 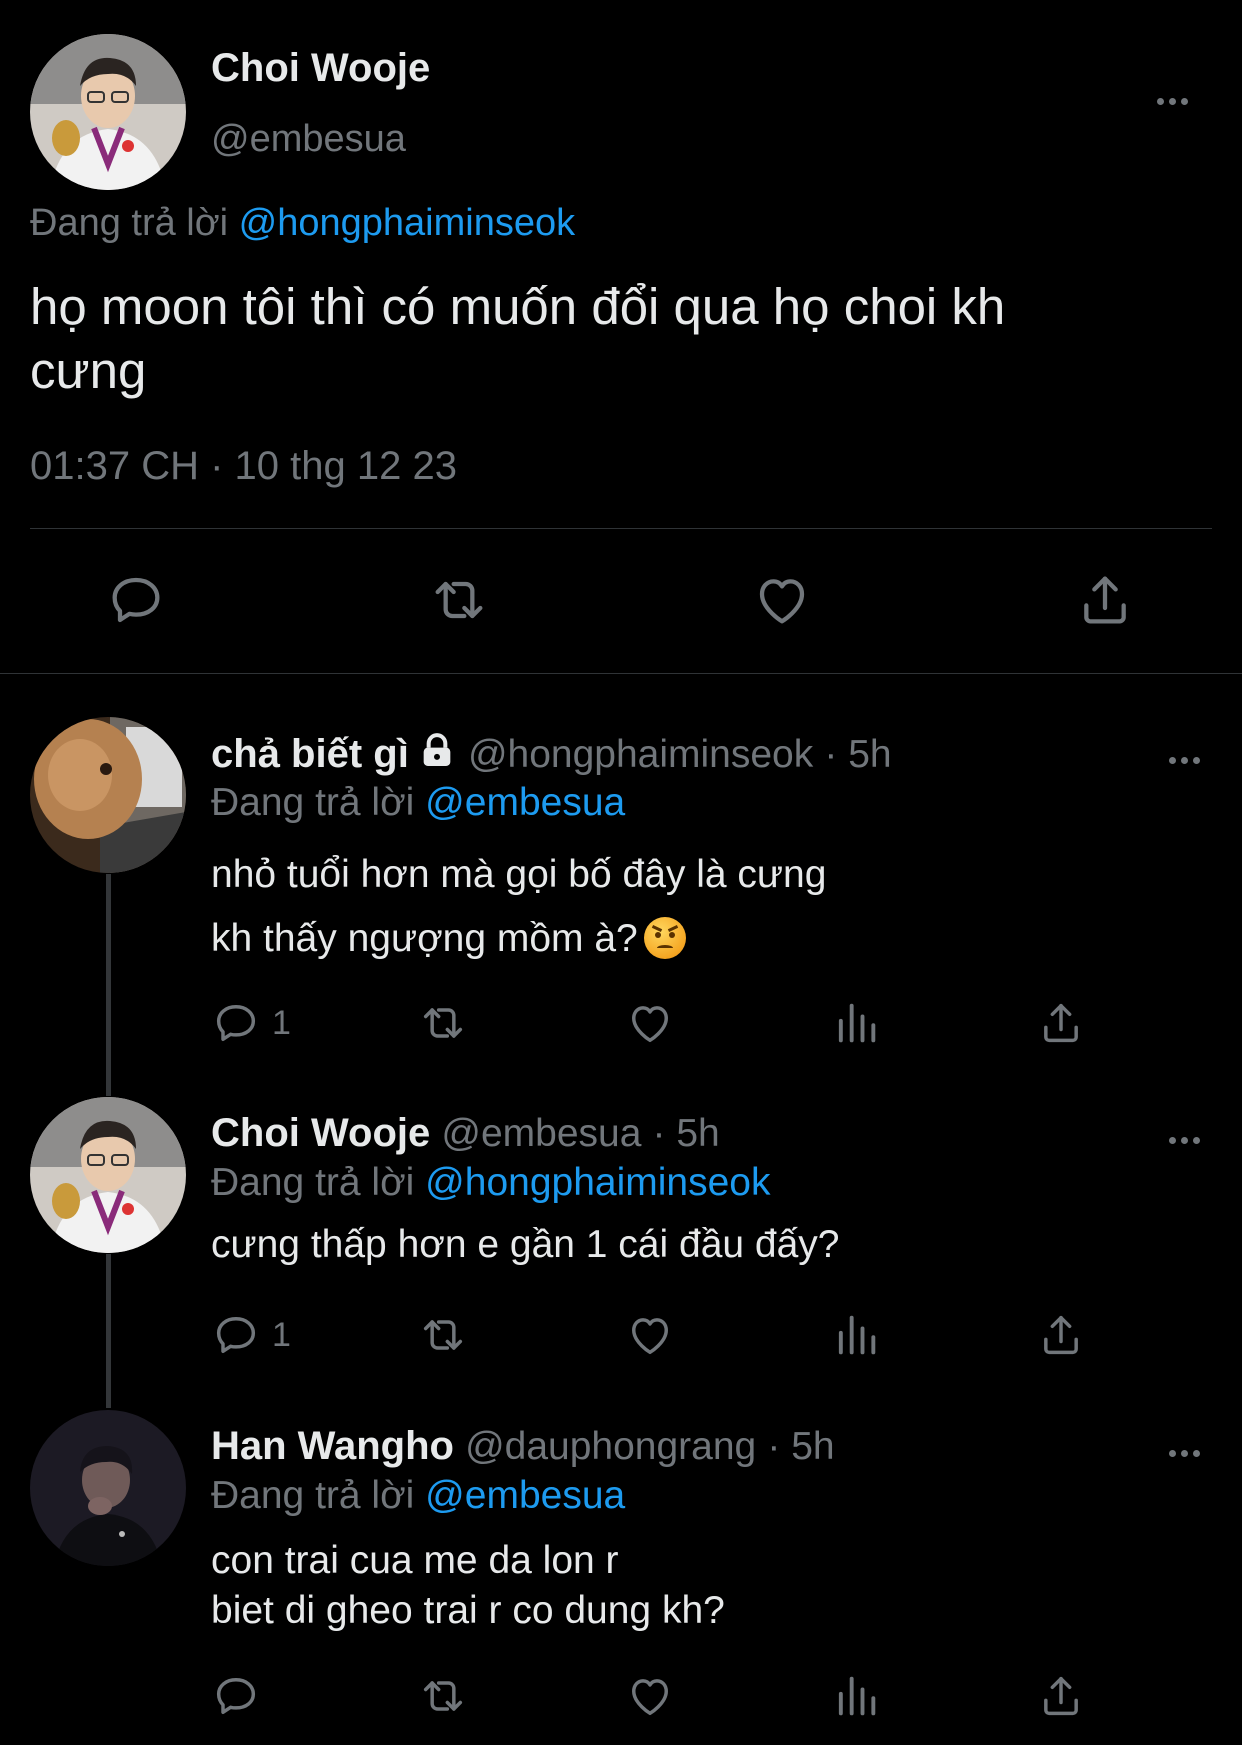 I want to click on author-name: chả biết gì, so click(x=310, y=754).